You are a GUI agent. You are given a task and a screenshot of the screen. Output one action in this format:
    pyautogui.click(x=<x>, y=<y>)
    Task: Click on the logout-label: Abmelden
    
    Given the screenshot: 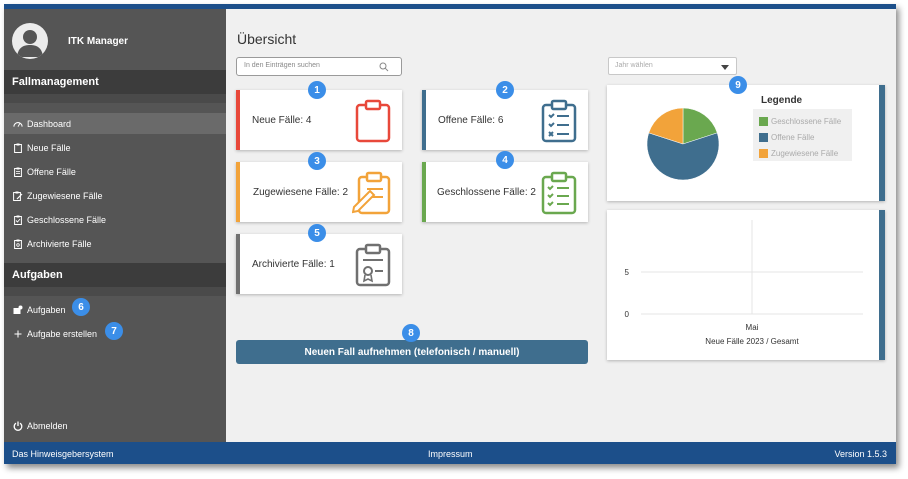 What is the action you would take?
    pyautogui.click(x=47, y=425)
    